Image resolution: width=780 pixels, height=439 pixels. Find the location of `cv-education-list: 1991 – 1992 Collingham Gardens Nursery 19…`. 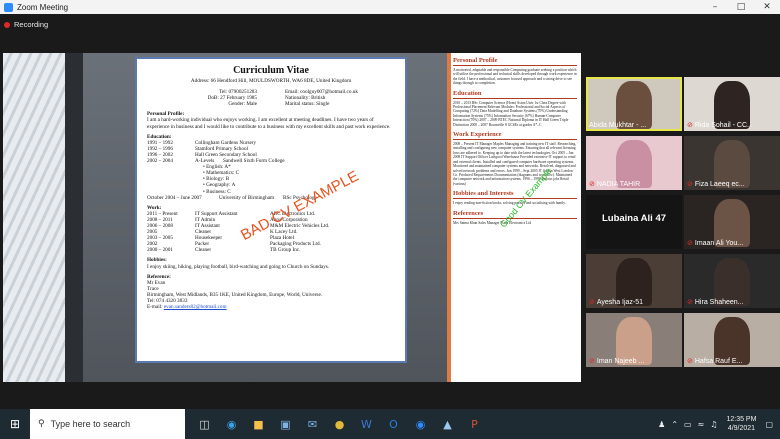

cv-education-list: 1991 – 1992 Collingham Gardens Nursery 19… is located at coordinates (271, 152).